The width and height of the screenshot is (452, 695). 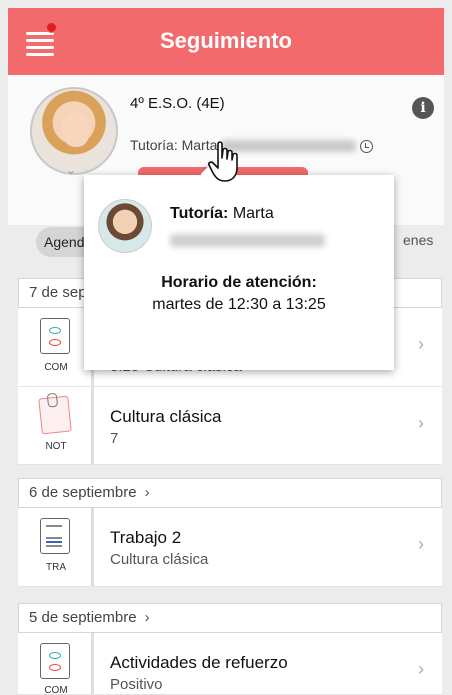 I want to click on list-item: COM Actividades de refuerzo Positivo ›, so click(x=230, y=664).